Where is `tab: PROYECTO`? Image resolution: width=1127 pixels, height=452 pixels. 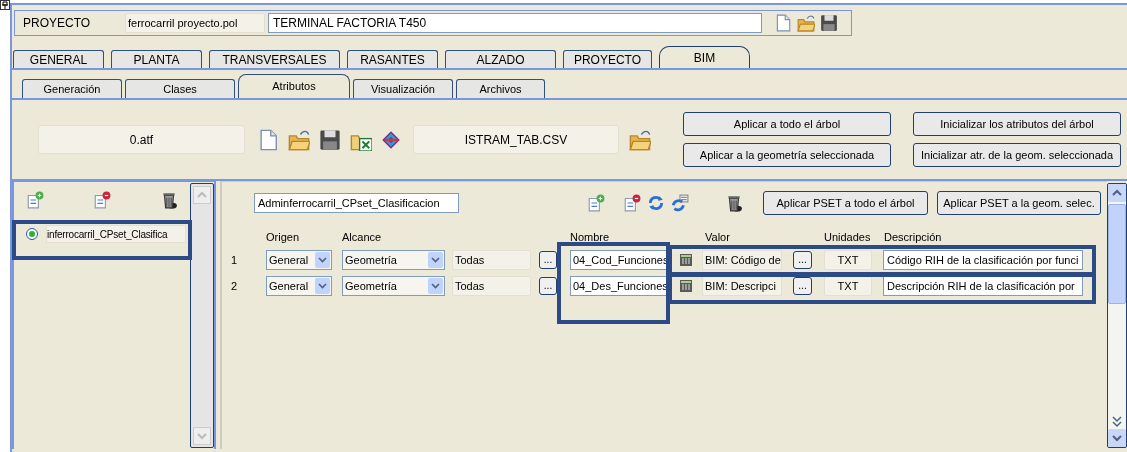 tab: PROYECTO is located at coordinates (607, 59).